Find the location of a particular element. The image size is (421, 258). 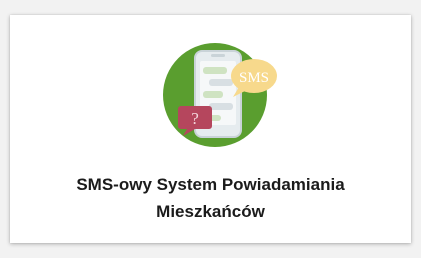

card-title-line-2: Mieszkańców is located at coordinates (210, 211).